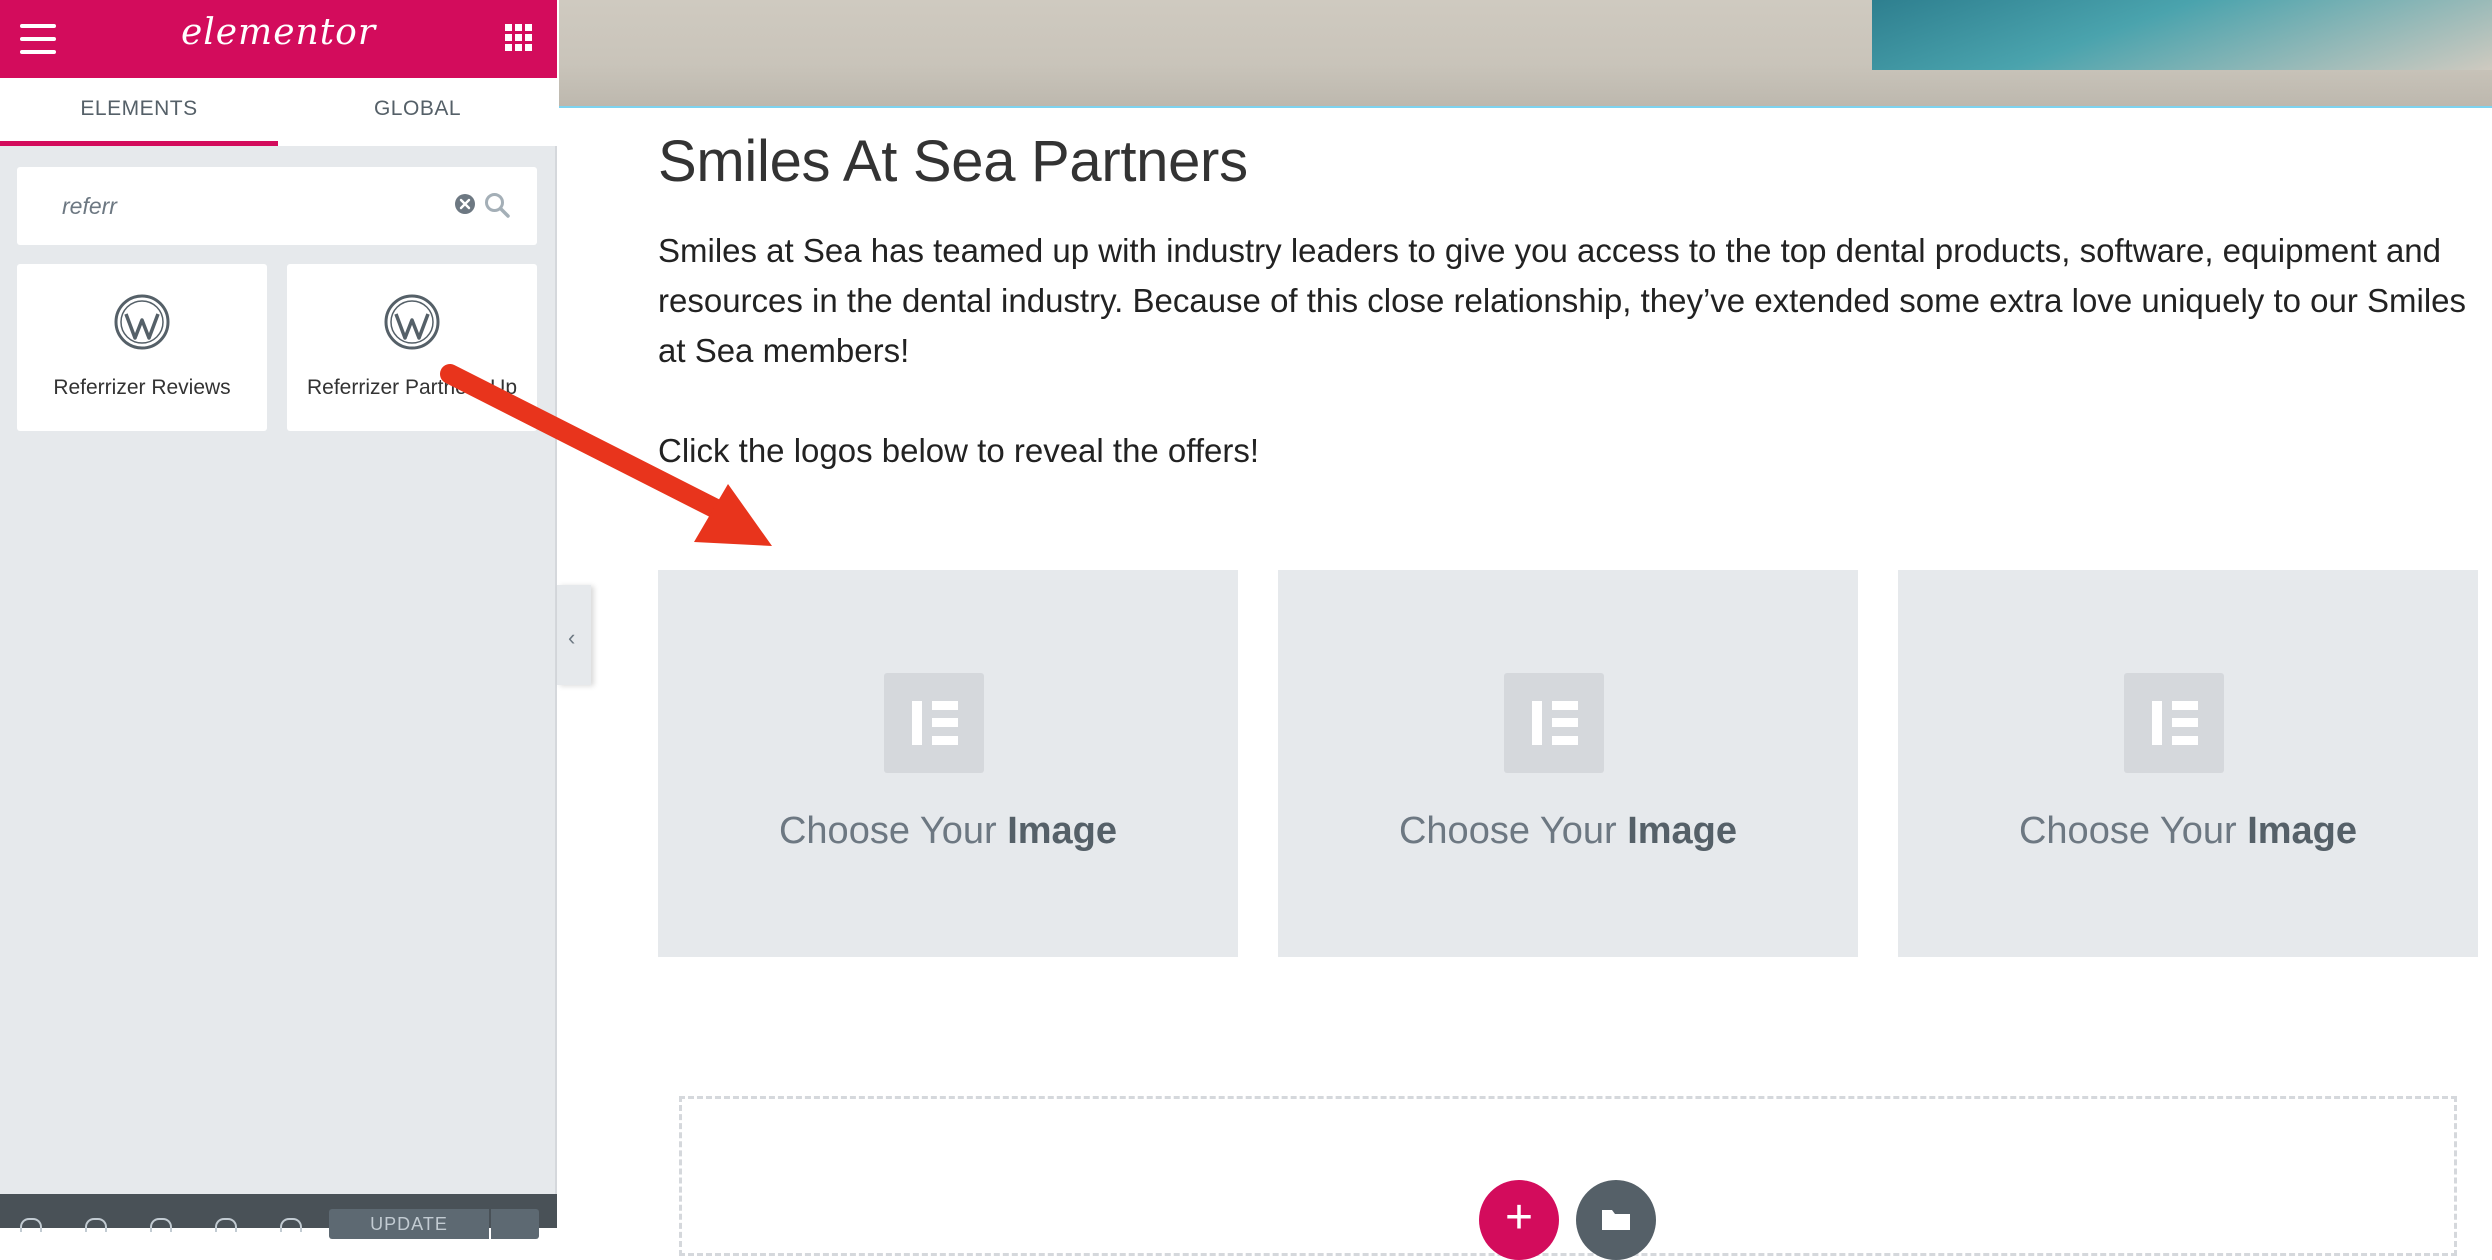  What do you see at coordinates (497, 205) in the screenshot?
I see `search-icon` at bounding box center [497, 205].